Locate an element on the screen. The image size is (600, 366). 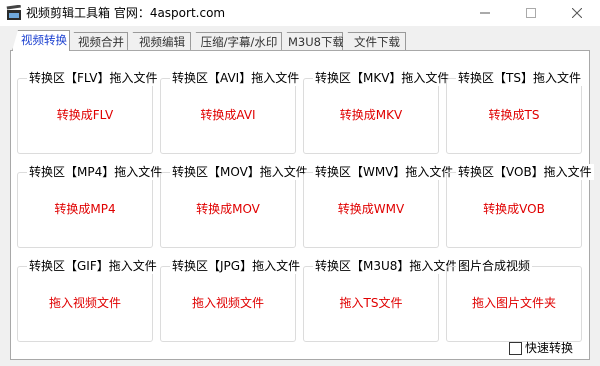
quick-convert-checkbox is located at coordinates (515, 348).